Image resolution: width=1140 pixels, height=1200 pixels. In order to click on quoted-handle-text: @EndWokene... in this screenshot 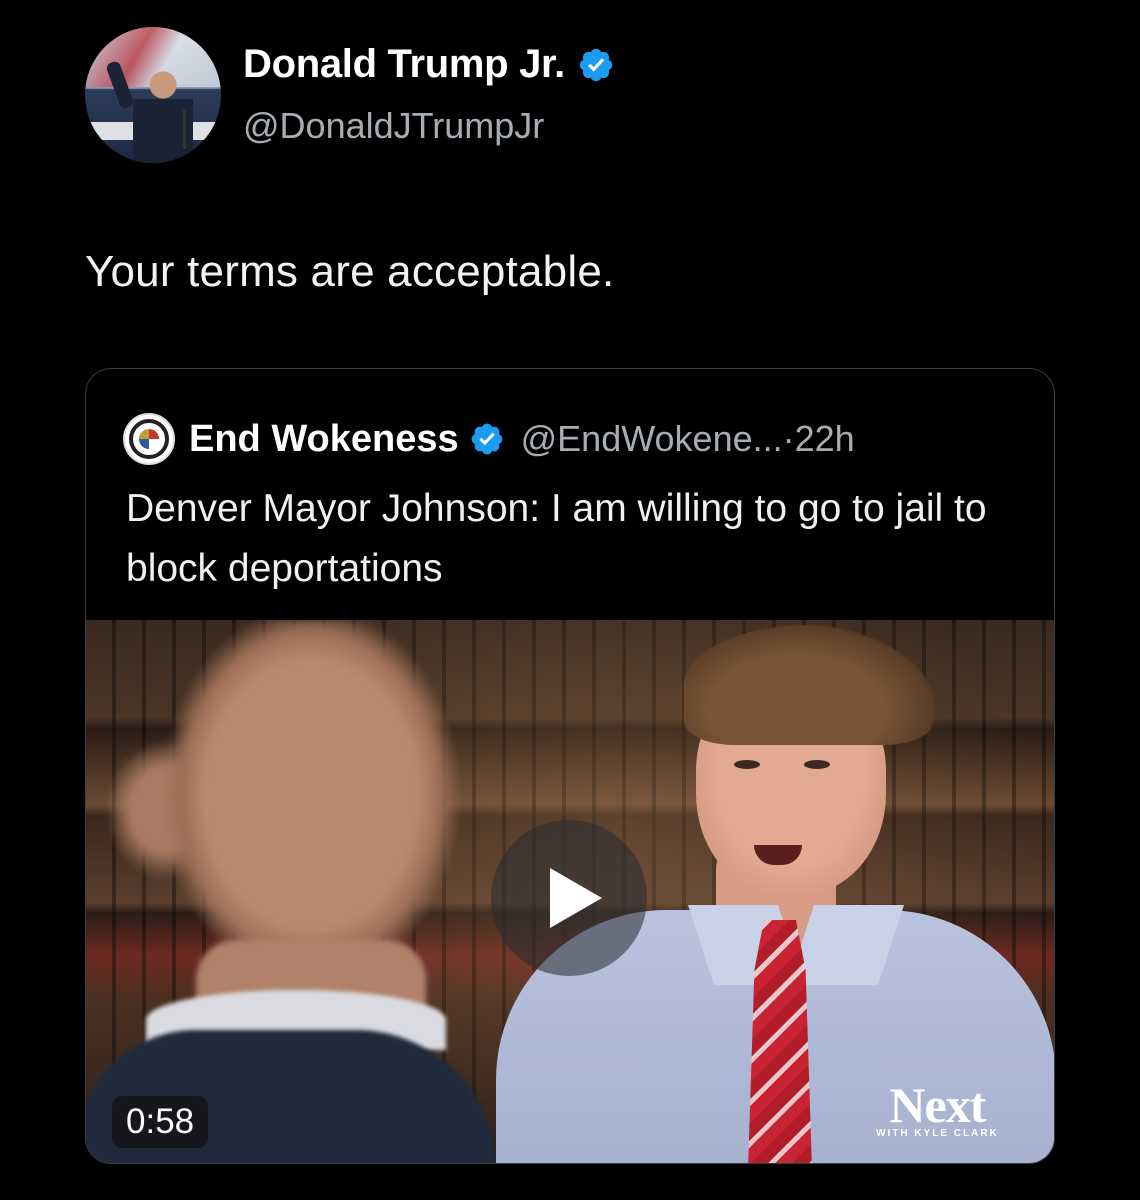, I will do `click(651, 438)`.